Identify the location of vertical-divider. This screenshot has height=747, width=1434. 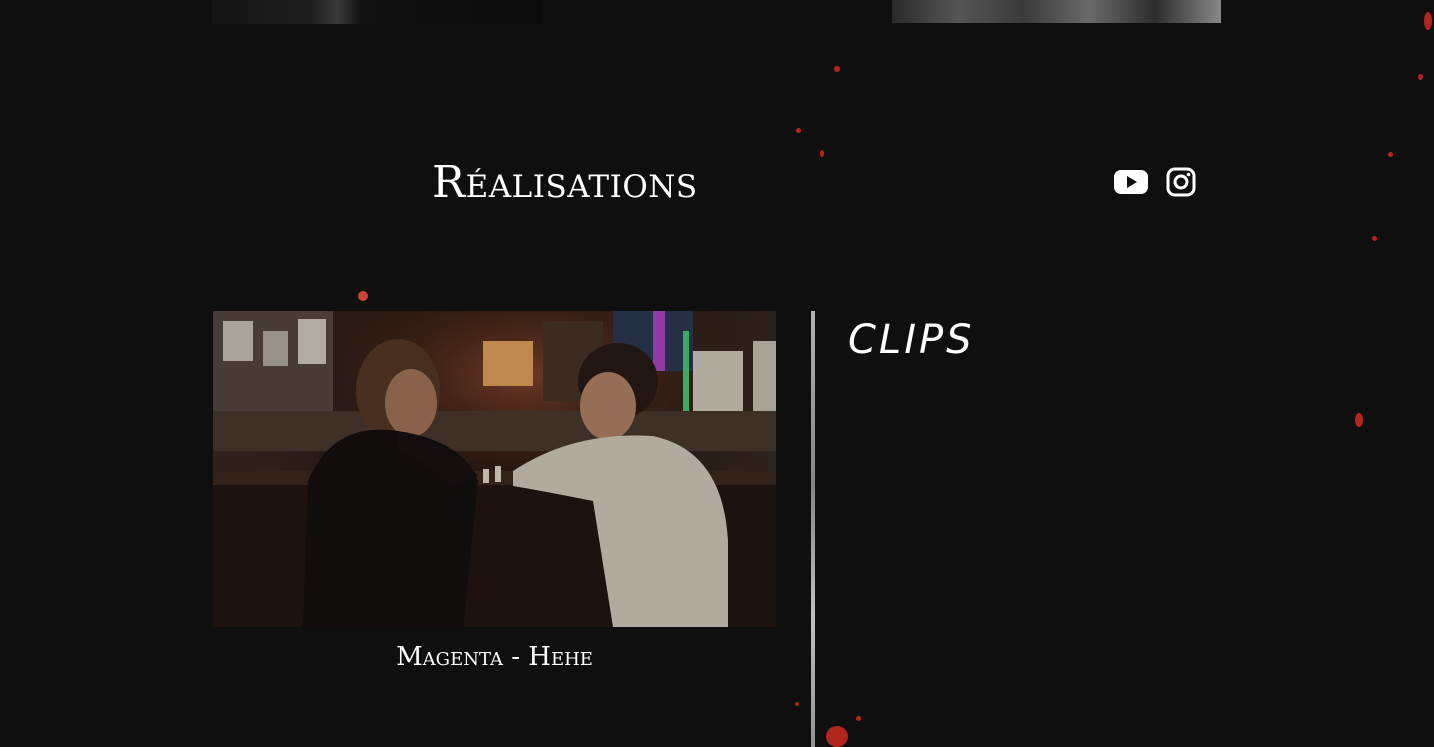
(813, 529).